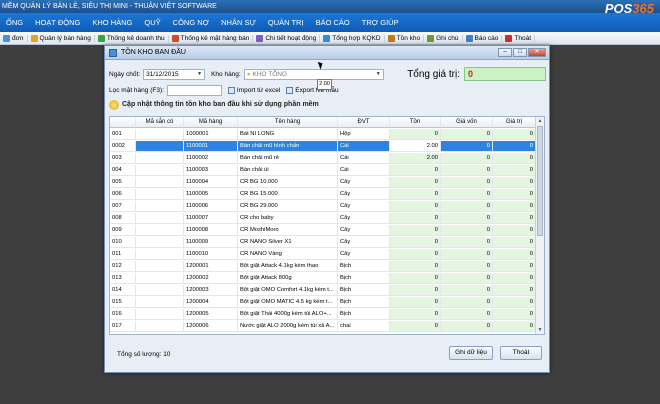  I want to click on exit-button: Thoát, so click(521, 353).